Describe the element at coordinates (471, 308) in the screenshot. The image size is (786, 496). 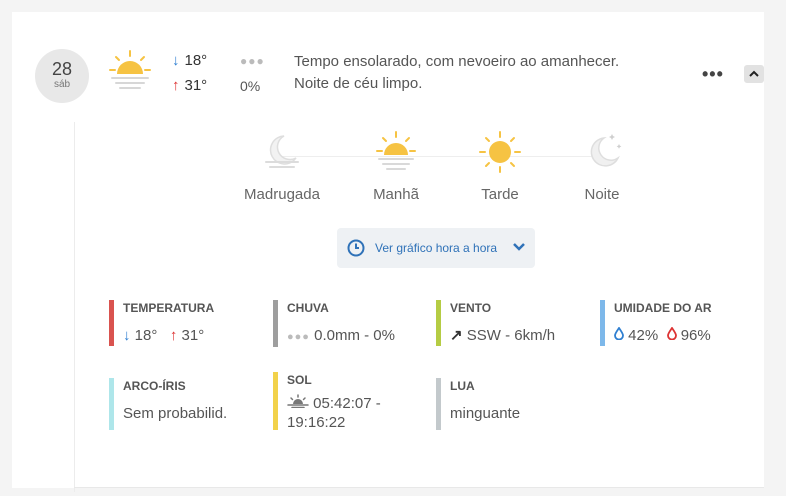
I see `stat-title: VENTO` at that location.